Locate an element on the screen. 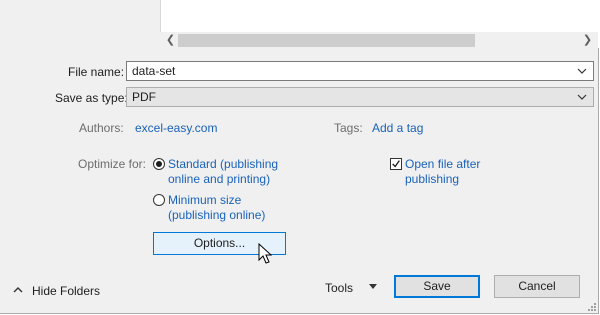 The width and height of the screenshot is (600, 315). optimize-for-label: Optimize for: is located at coordinates (112, 164).